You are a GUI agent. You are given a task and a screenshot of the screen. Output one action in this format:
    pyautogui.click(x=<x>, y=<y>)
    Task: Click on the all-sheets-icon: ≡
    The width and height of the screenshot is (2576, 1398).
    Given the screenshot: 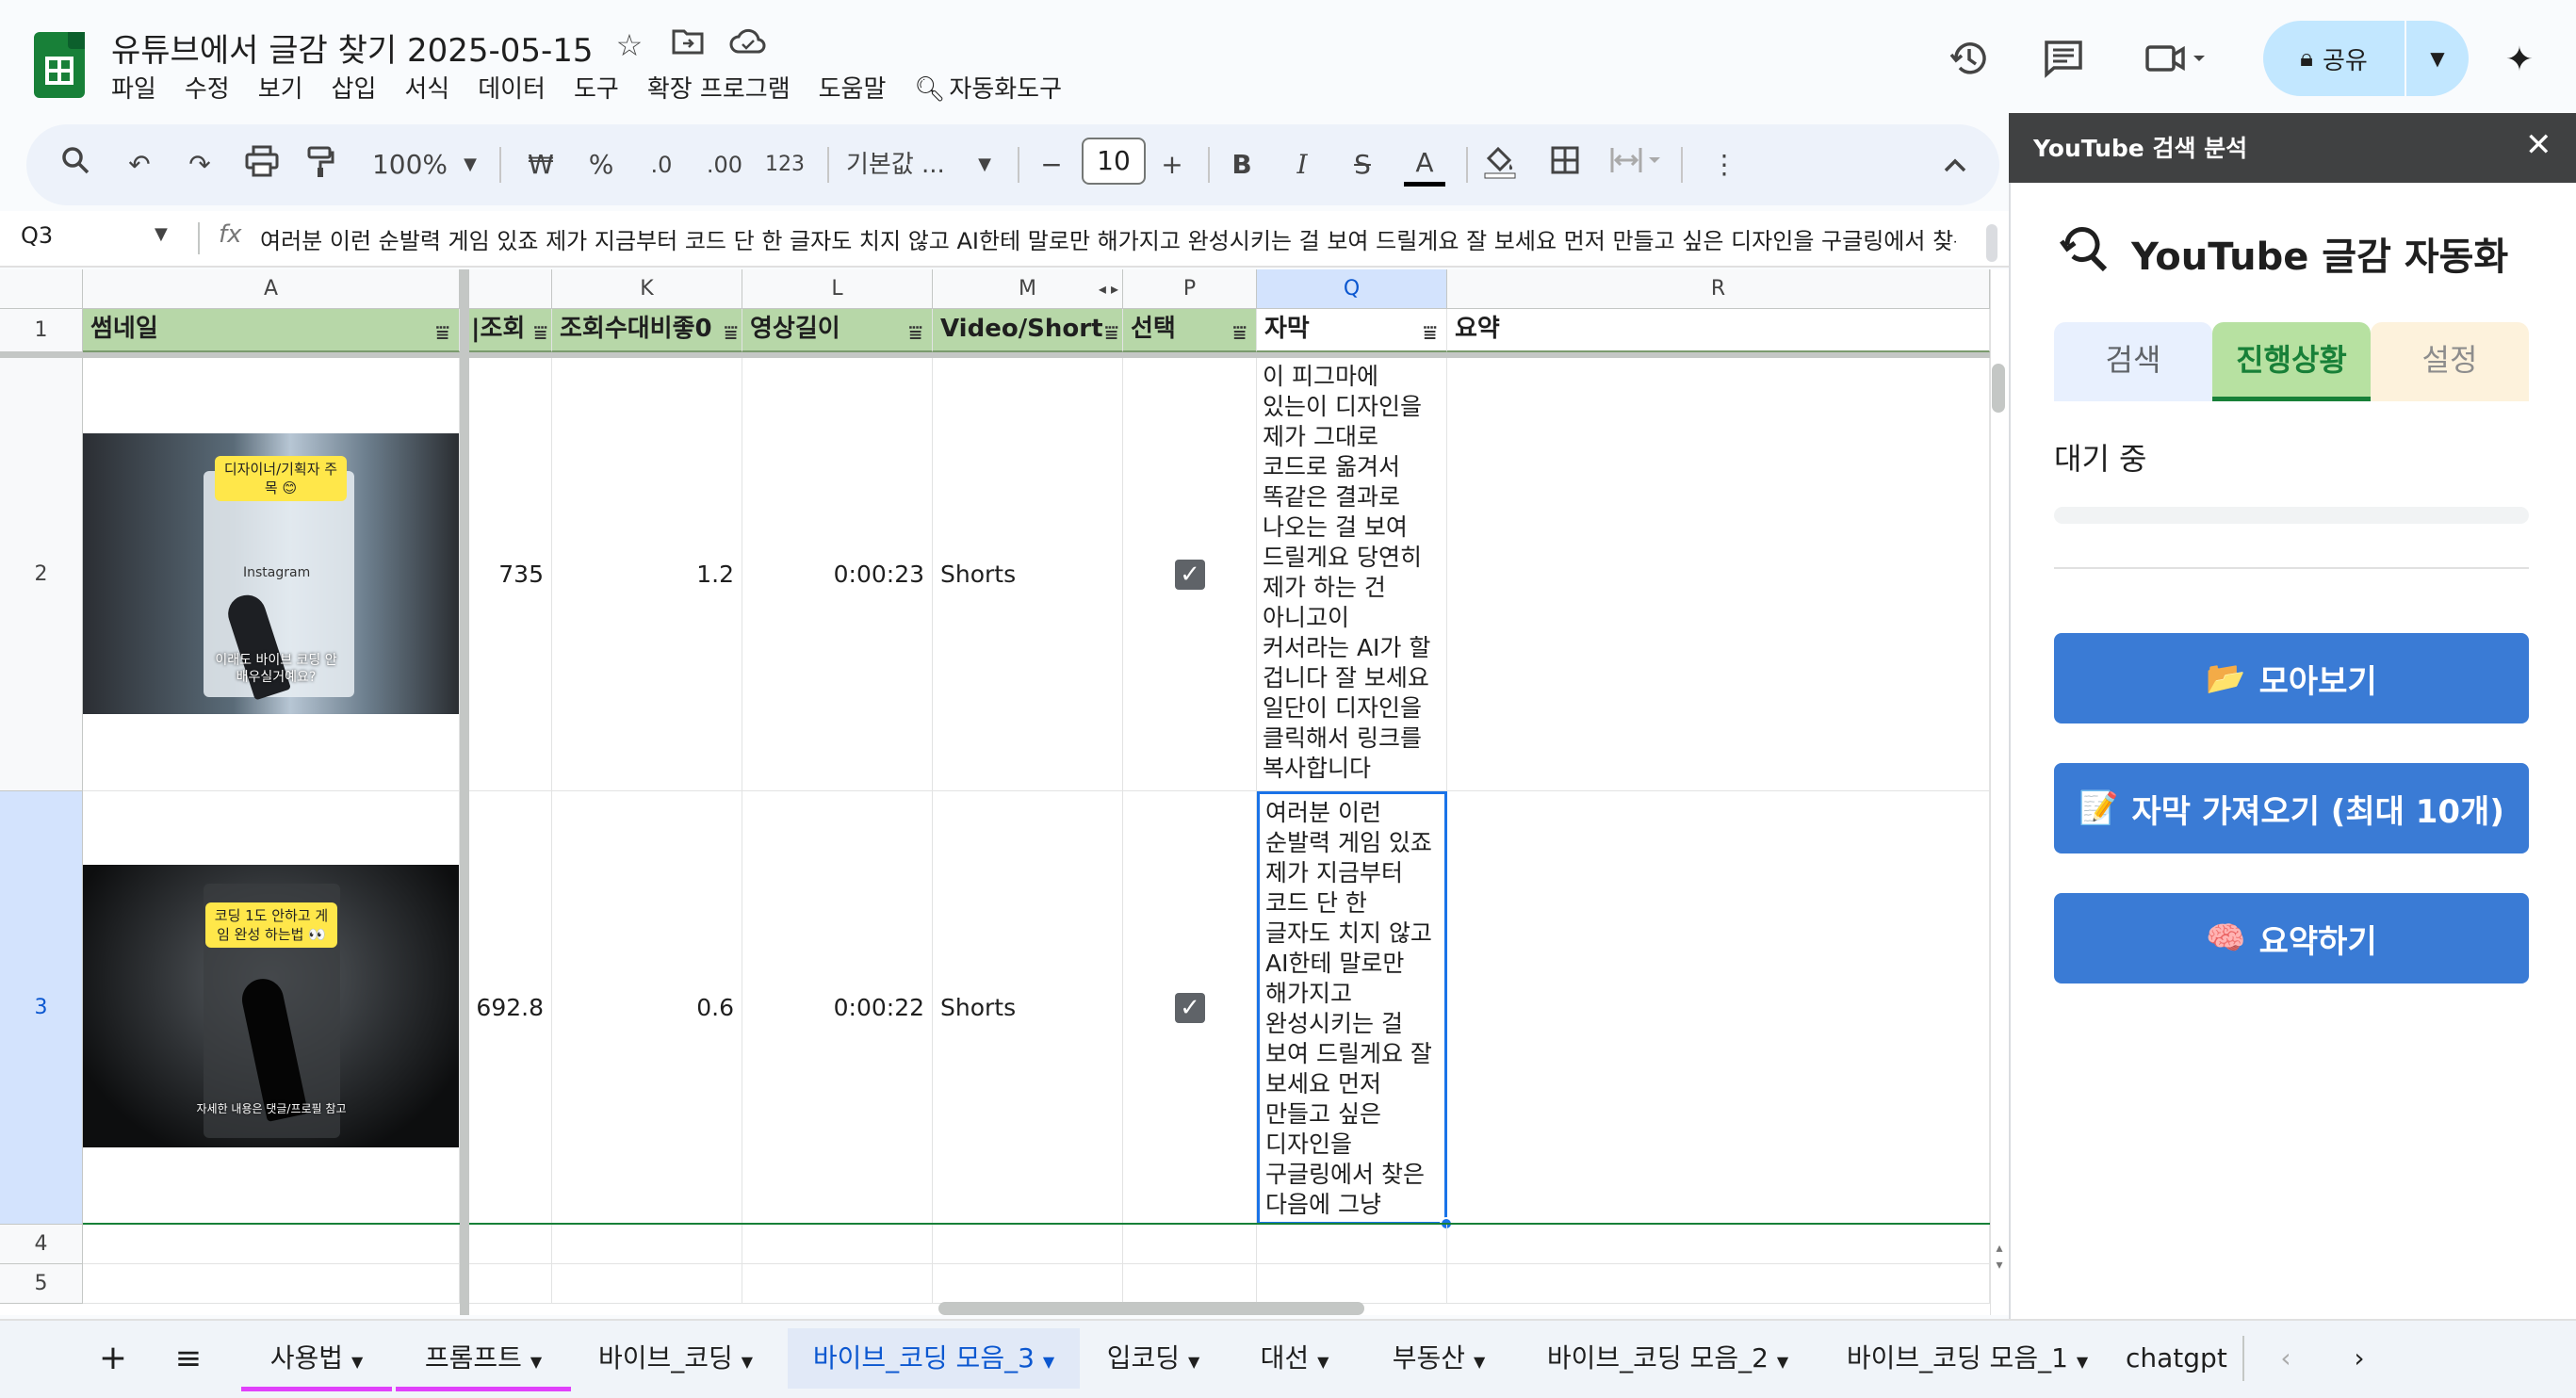 What is the action you would take?
    pyautogui.click(x=188, y=1359)
    